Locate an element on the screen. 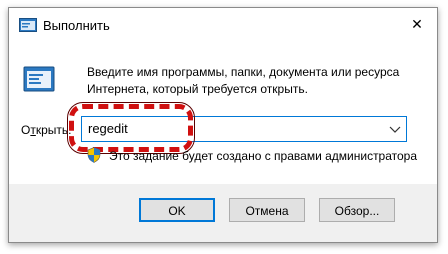  title-bar: Выполнить ✕ is located at coordinates (223, 25).